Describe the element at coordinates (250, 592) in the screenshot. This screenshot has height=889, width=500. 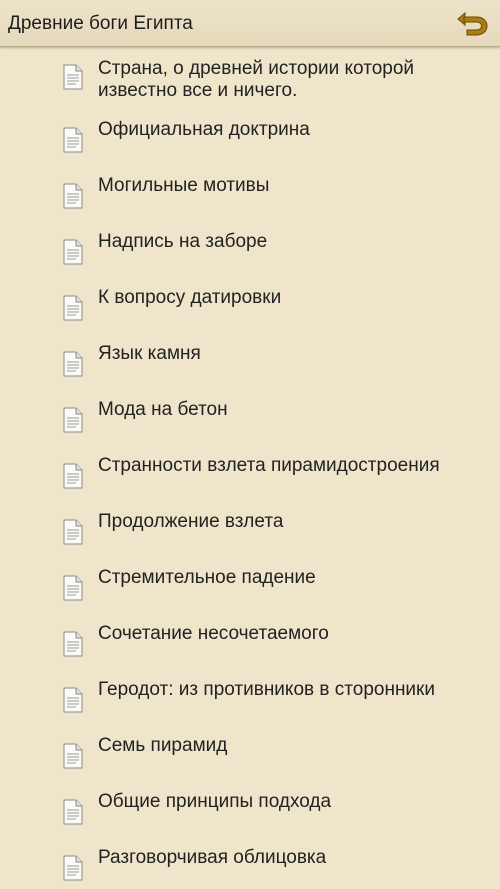
I see `list-item: Стремительное падение` at that location.